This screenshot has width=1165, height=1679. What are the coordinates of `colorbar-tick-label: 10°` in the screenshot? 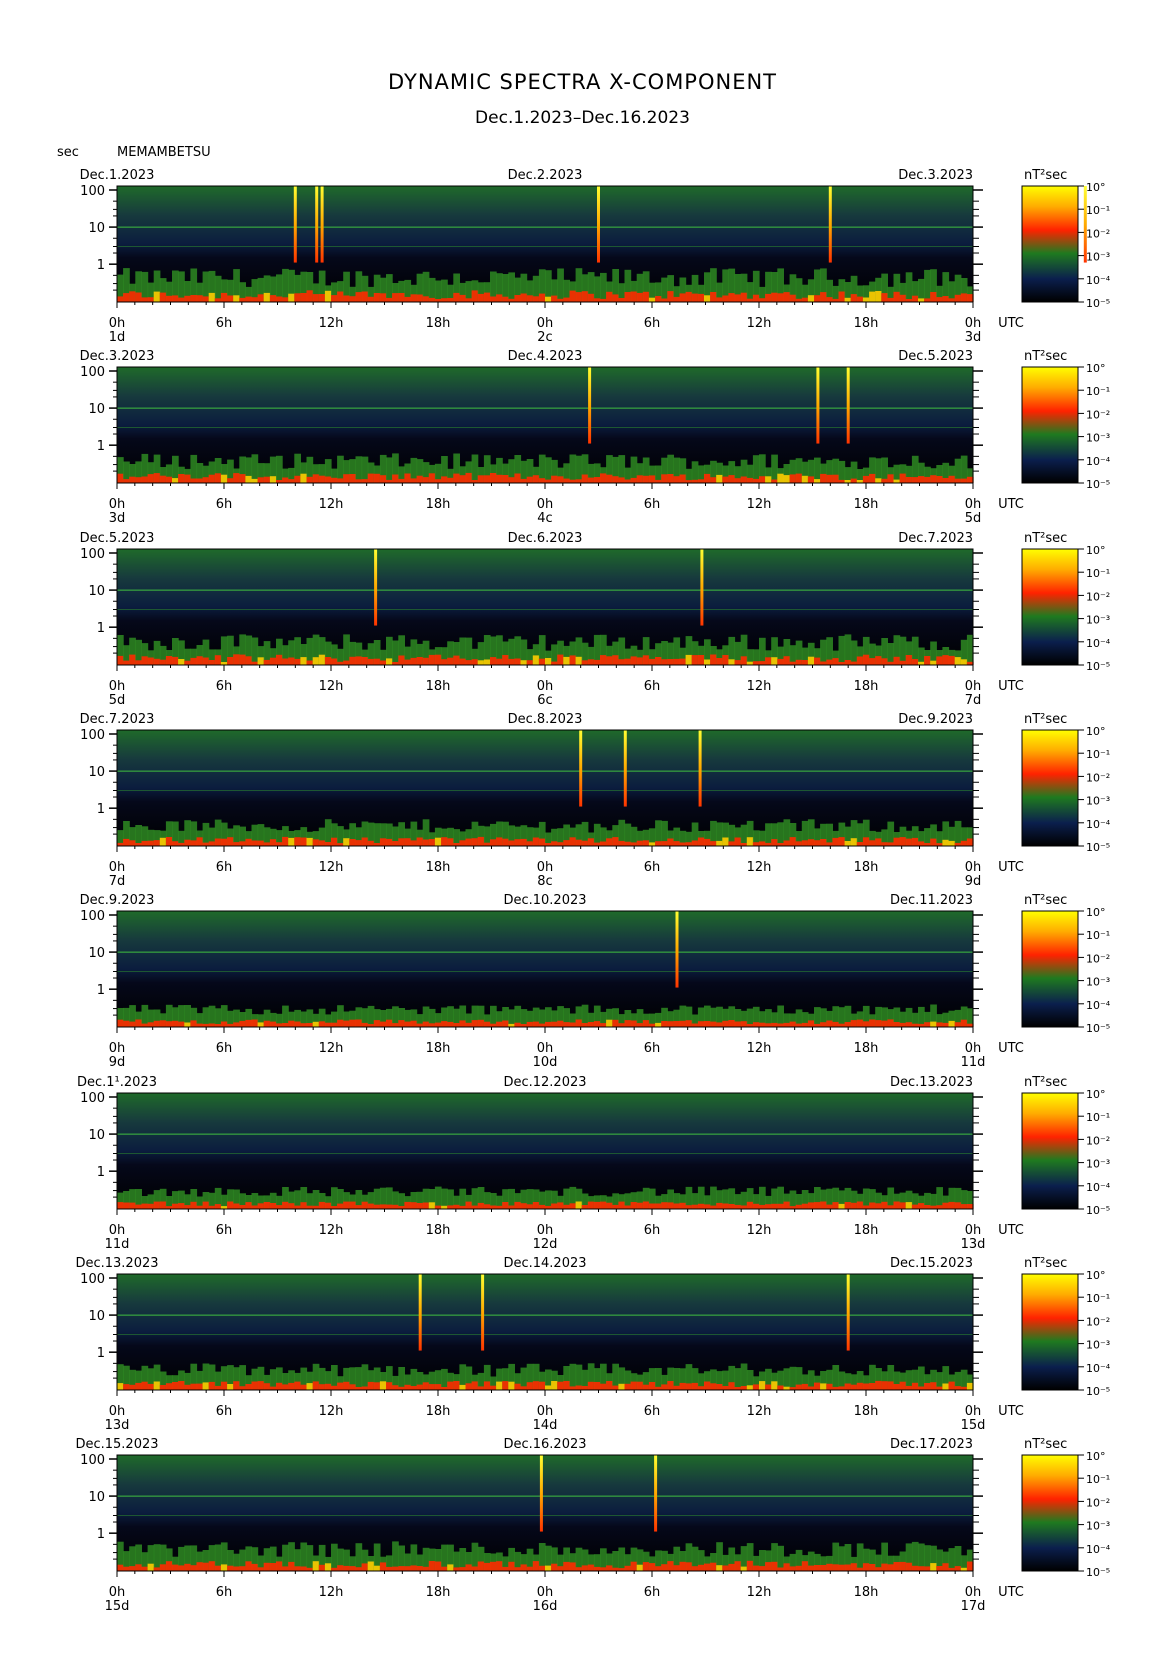 It's located at (1096, 1094).